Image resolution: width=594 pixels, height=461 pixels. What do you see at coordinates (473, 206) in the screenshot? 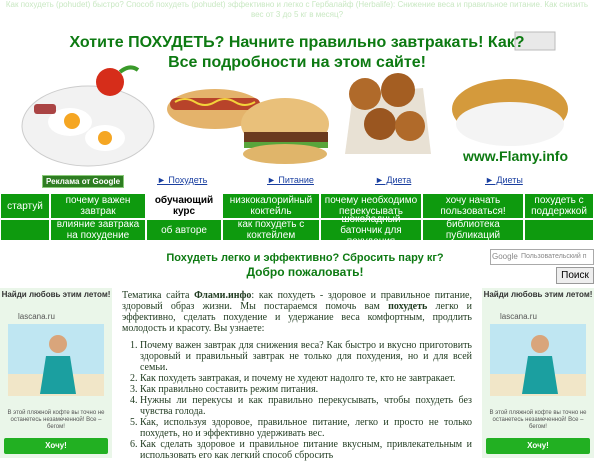
I see `nav-start-using: хочу начать пользоваться!` at bounding box center [473, 206].